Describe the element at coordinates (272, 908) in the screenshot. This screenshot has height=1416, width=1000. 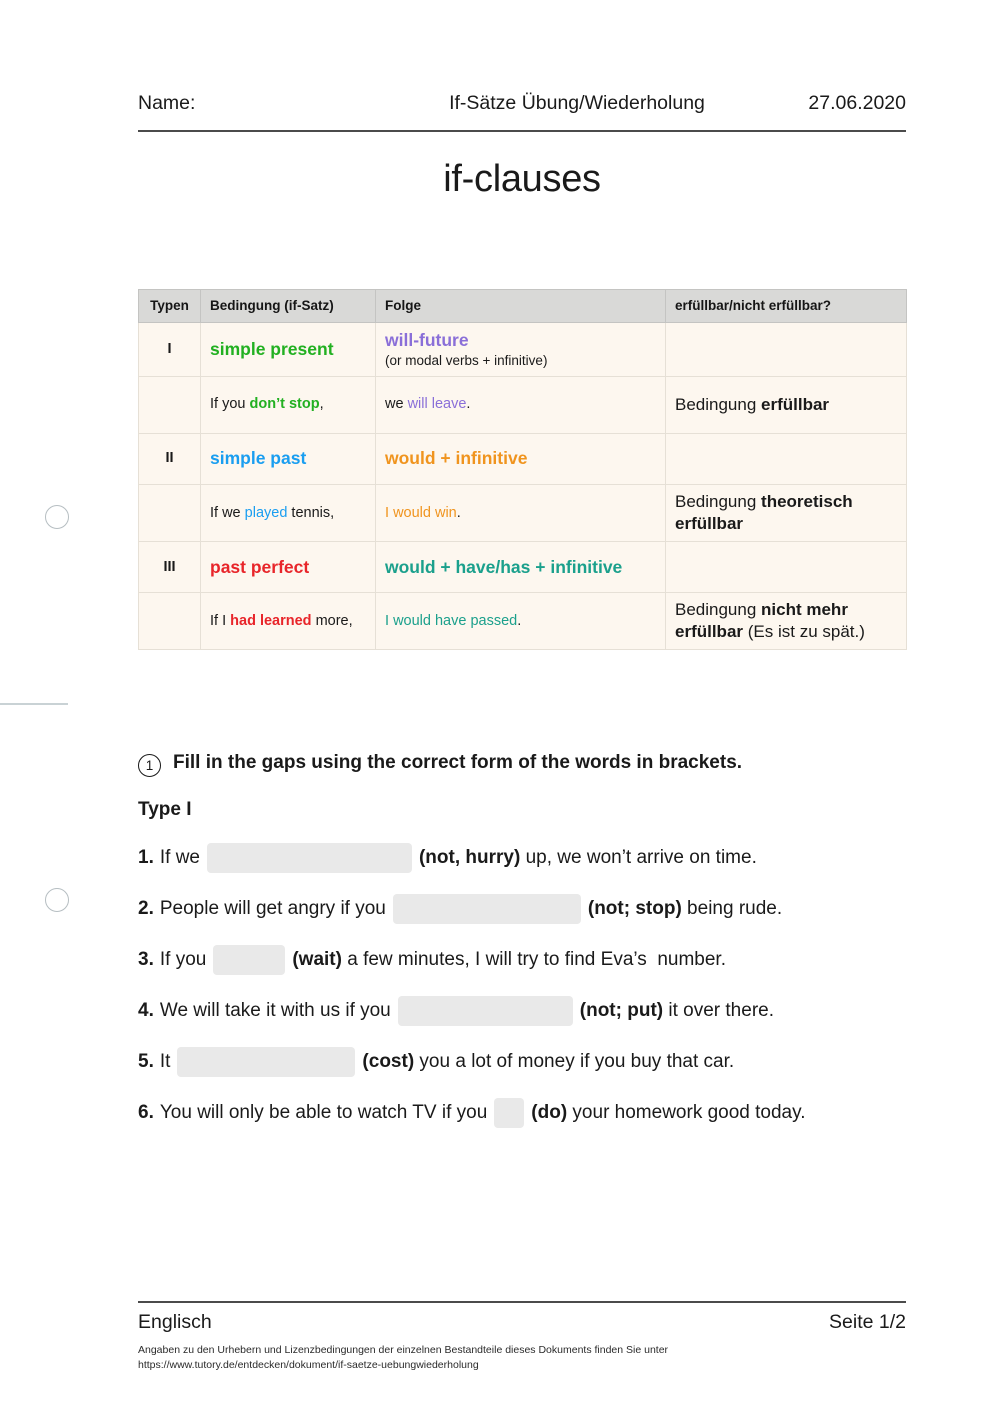
I see `question-prefix: People will get angry if you` at that location.